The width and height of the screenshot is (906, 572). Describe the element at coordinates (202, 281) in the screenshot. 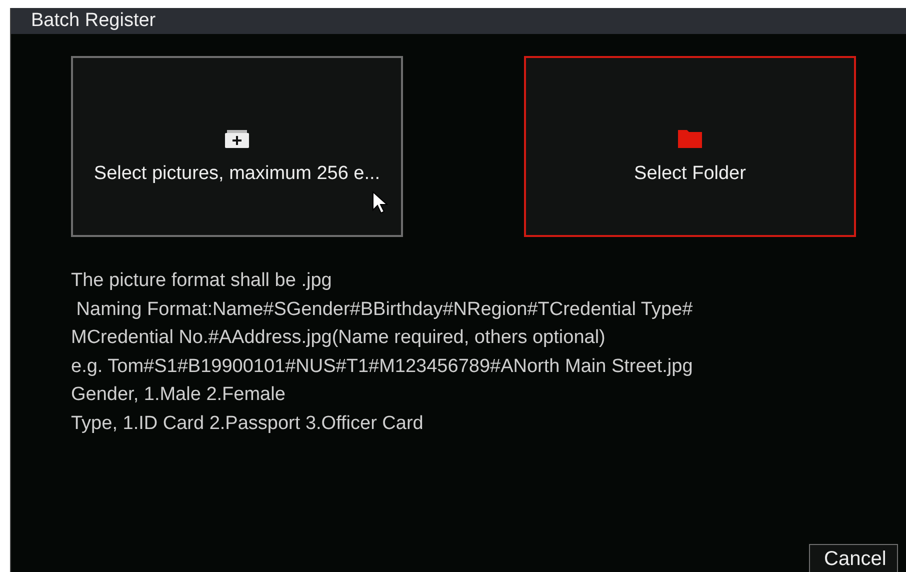

I see `instruction-text: The picture format shall be .jpg` at that location.